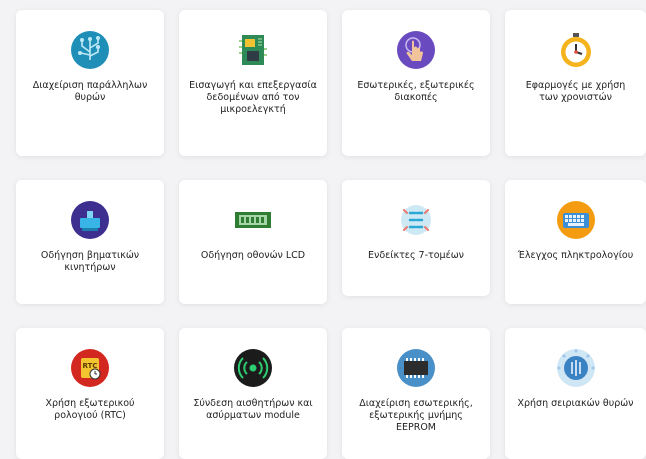  Describe the element at coordinates (90, 220) in the screenshot. I see `stepper-motor-icon` at that location.